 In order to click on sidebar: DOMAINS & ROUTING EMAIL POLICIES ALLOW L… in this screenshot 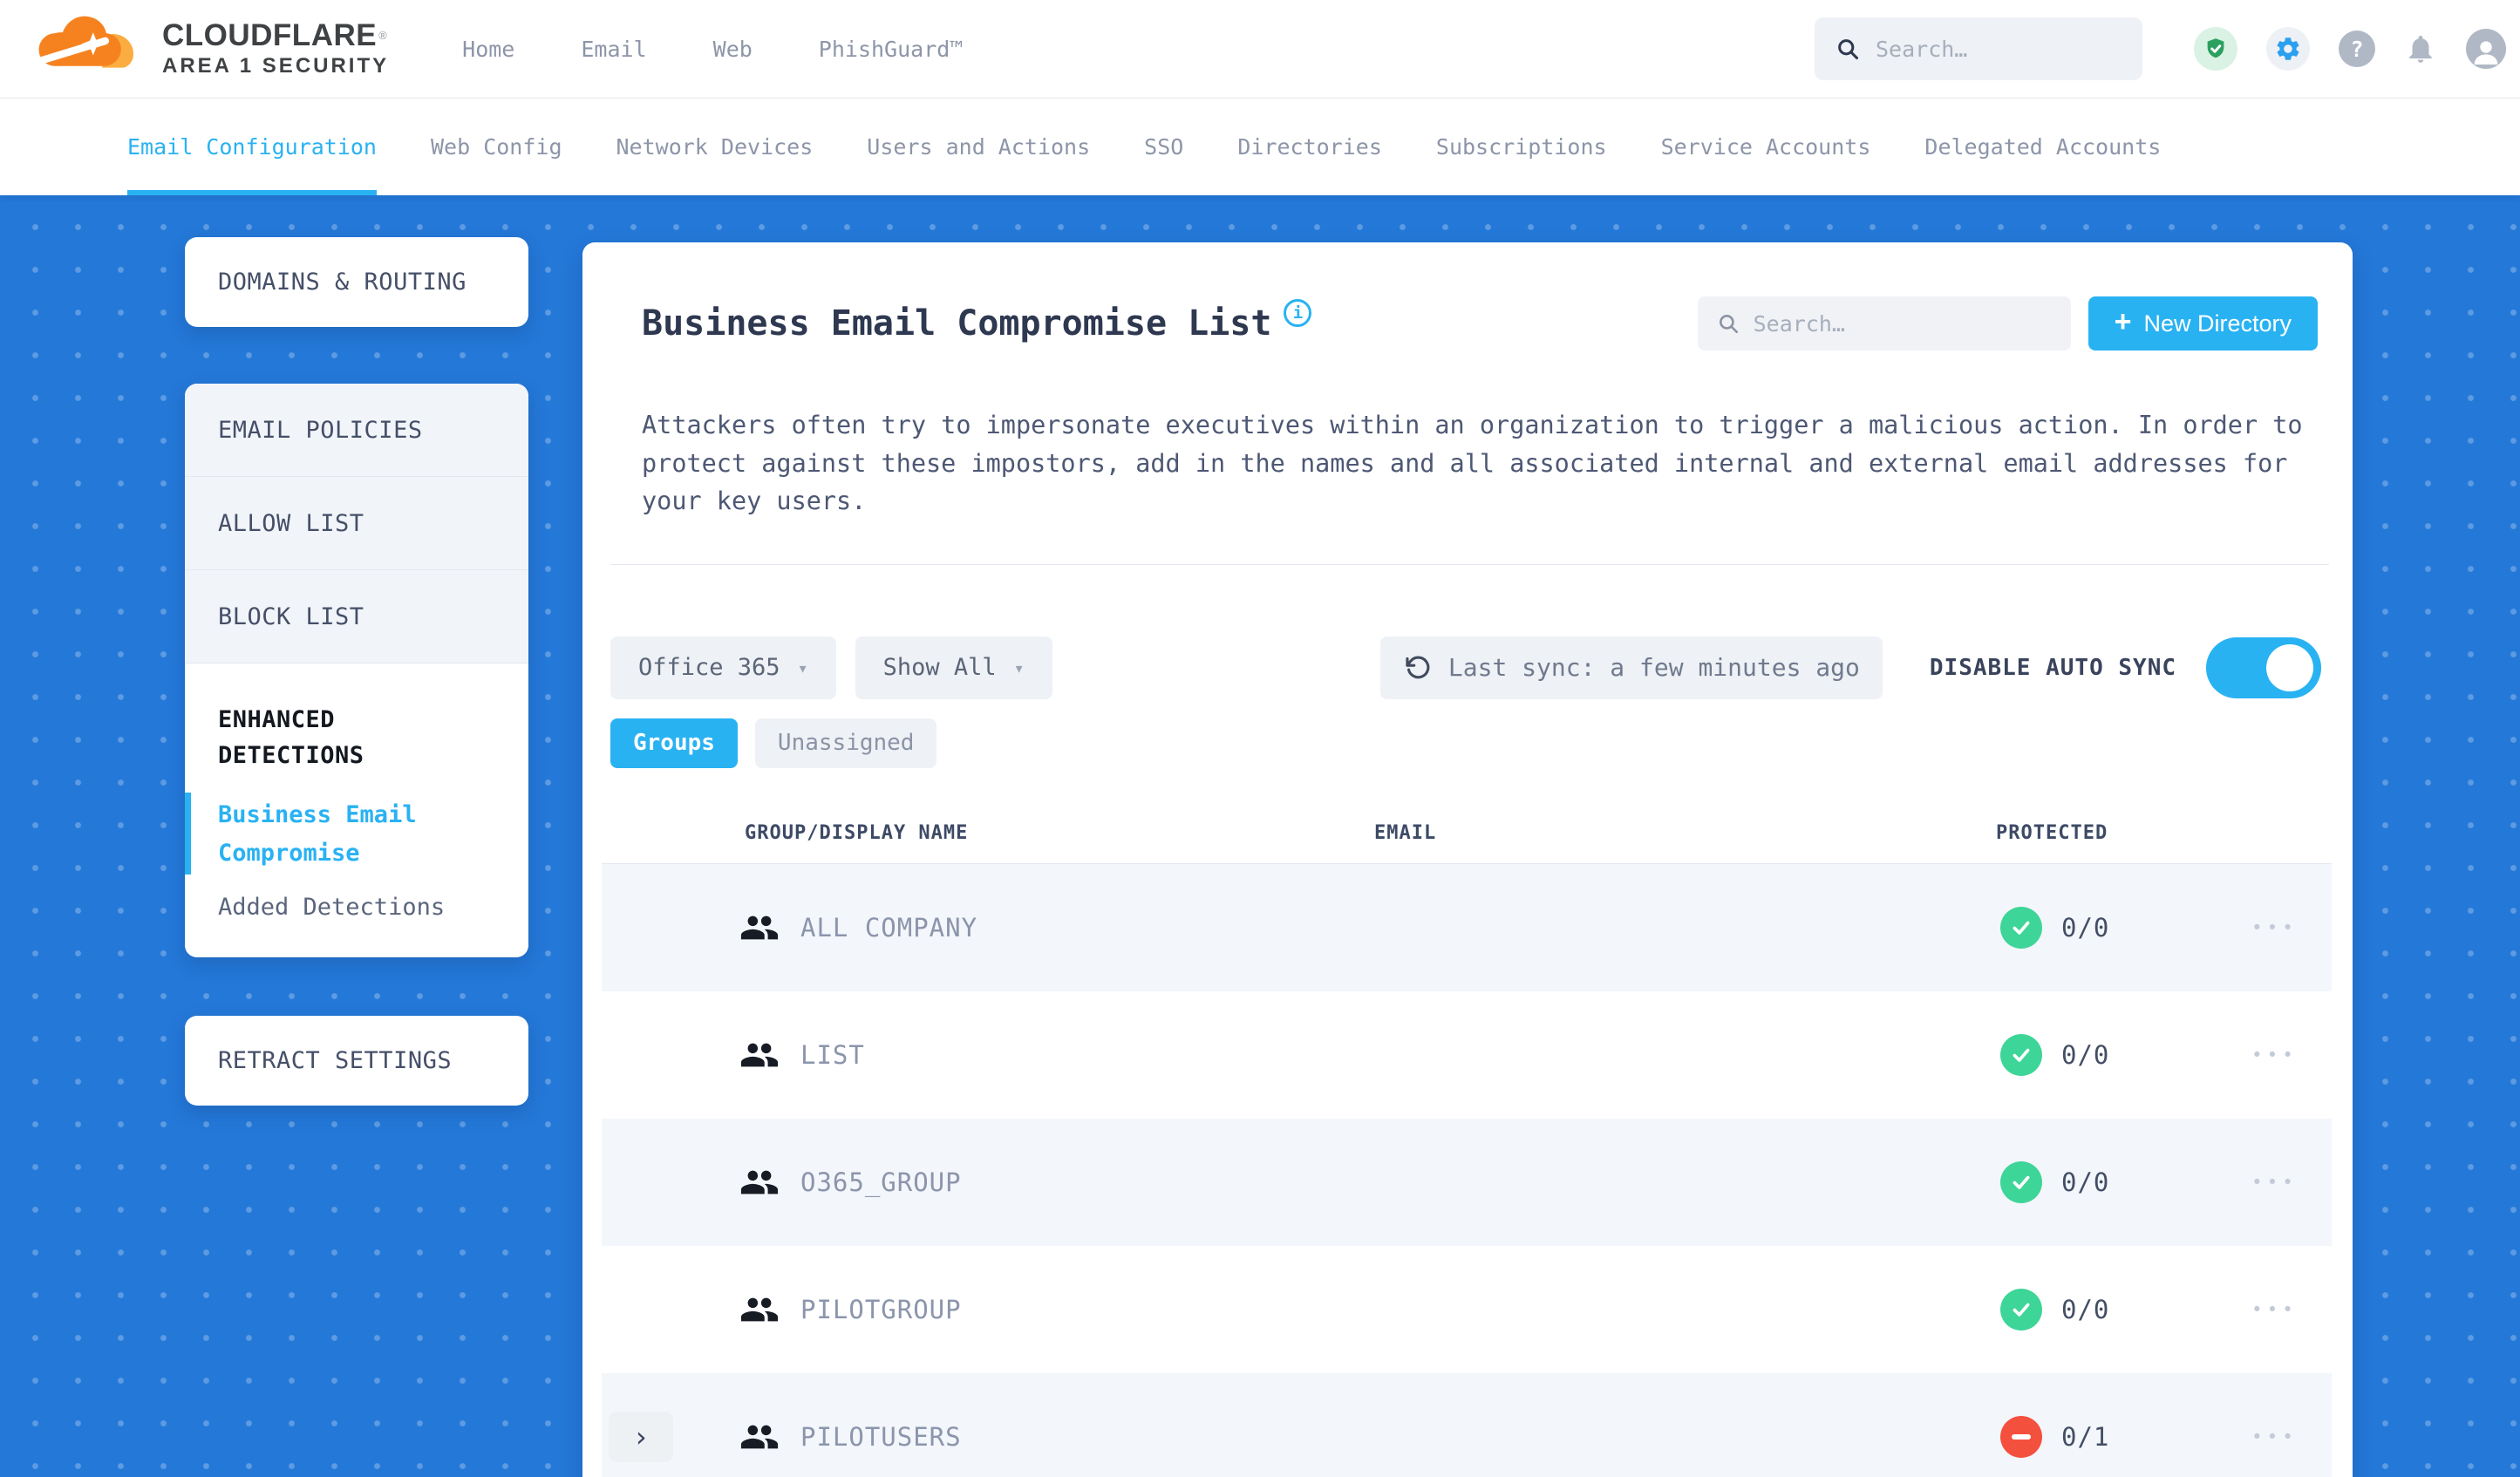, I will do `click(356, 671)`.